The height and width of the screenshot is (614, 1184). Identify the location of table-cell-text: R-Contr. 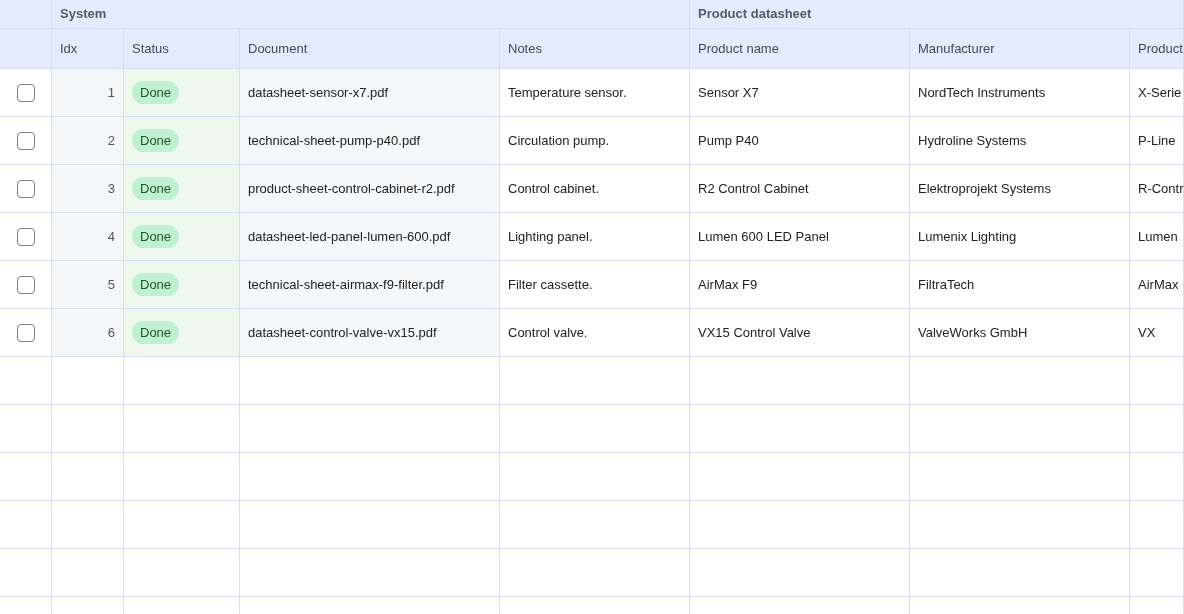
(1161, 188).